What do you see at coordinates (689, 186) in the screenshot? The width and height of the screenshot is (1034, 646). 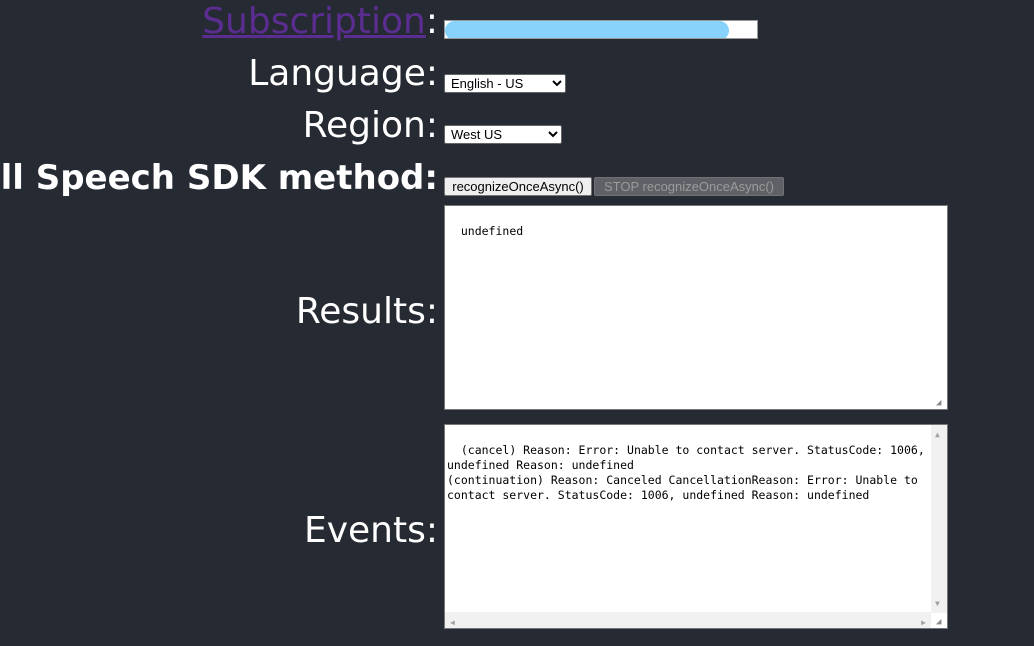 I see `stop-recognize-button: STOP recognizeOnceAsync()` at bounding box center [689, 186].